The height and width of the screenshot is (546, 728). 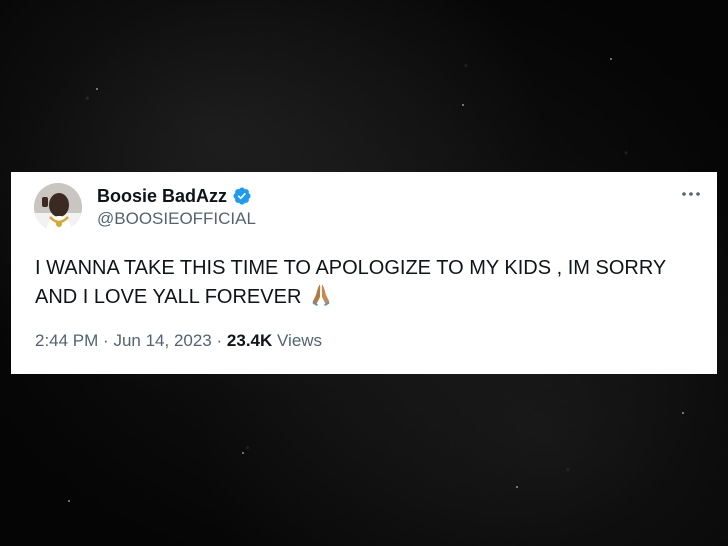 I want to click on folded-hands-emoji, so click(x=321, y=299).